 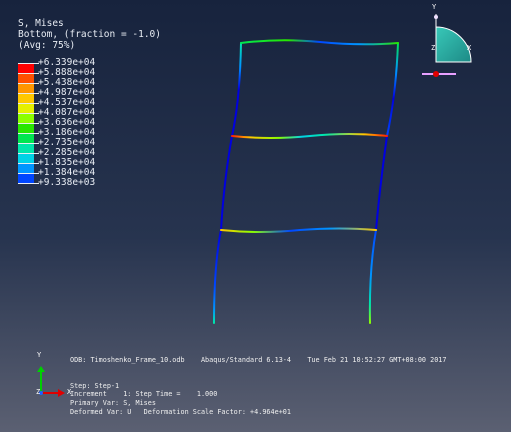 I want to click on triad-bottom-z-label: Z, so click(x=38, y=392).